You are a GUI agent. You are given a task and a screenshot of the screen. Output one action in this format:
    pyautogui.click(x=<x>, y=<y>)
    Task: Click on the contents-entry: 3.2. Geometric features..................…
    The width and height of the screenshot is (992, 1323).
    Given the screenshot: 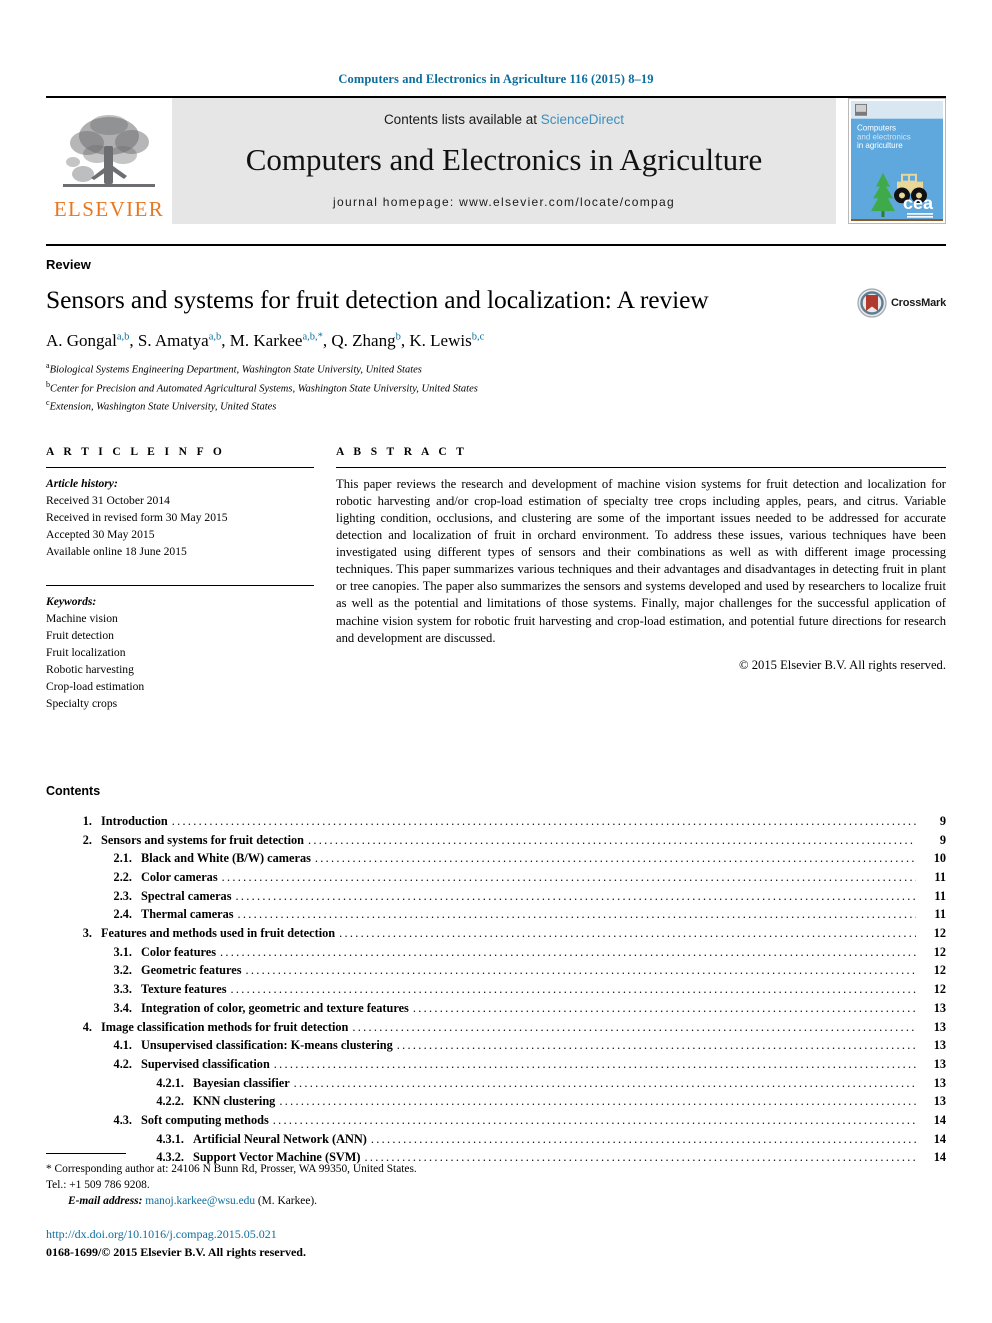 What is the action you would take?
    pyautogui.click(x=496, y=970)
    